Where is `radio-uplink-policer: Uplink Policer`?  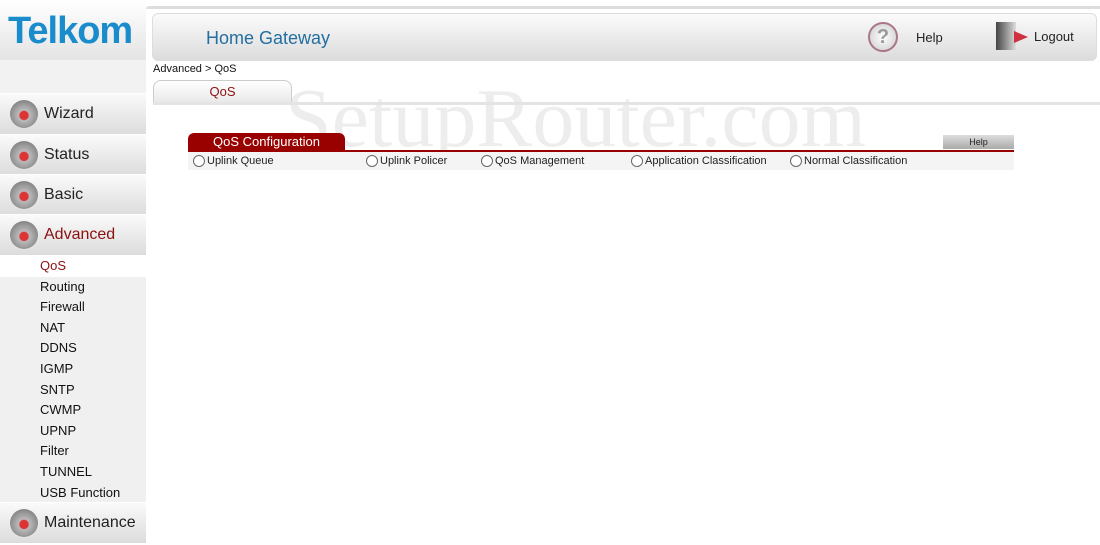
radio-uplink-policer: Uplink Policer is located at coordinates (406, 161).